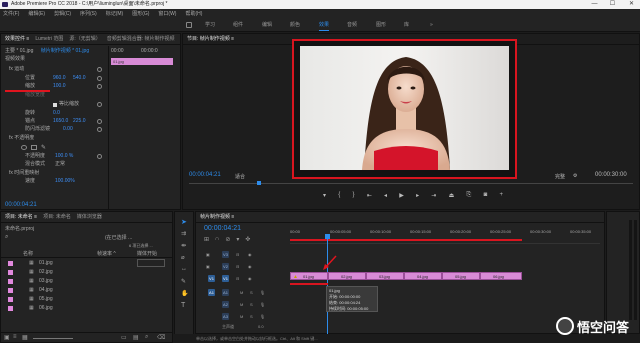 The width and height of the screenshot is (640, 343). Describe the element at coordinates (68, 129) in the screenshot. I see `param-antiflicker-value: 0.00` at that location.